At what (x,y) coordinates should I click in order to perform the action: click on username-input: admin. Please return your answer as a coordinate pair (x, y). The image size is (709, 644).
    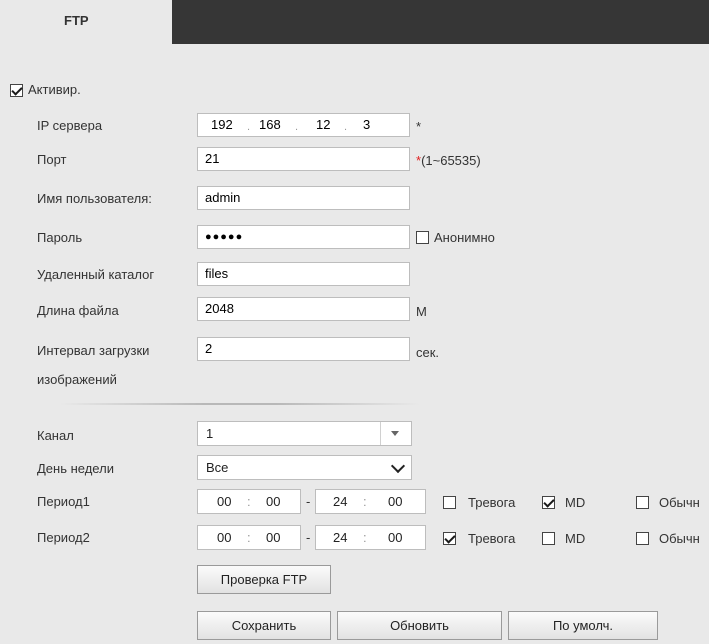
    Looking at the image, I should click on (303, 198).